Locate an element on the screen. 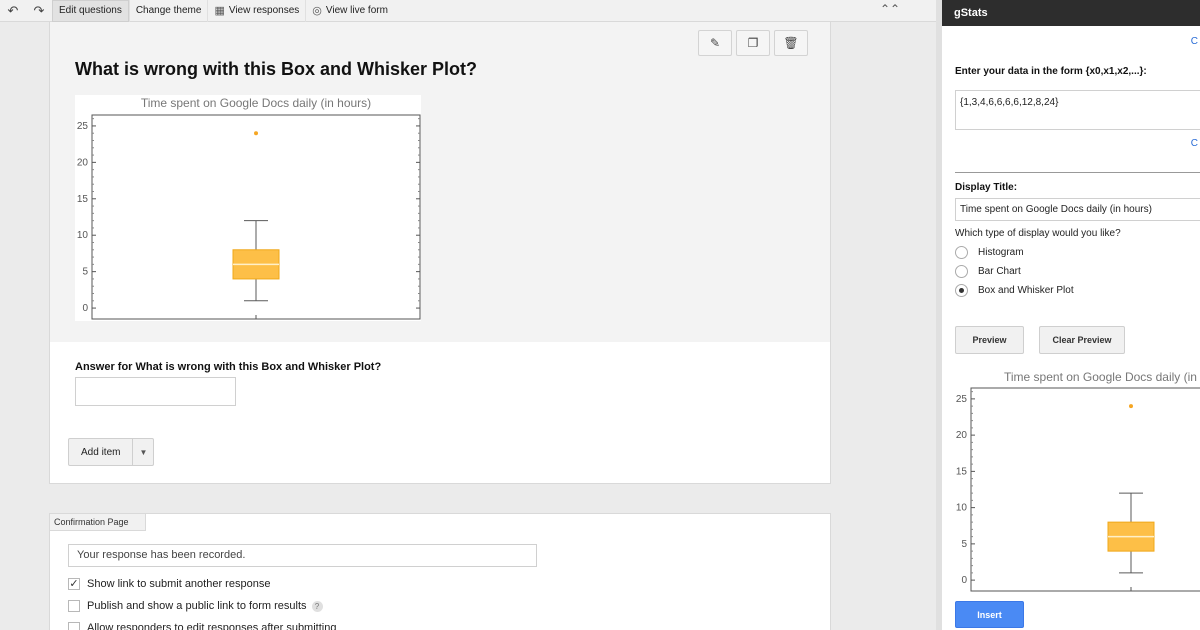  help-icon: ? is located at coordinates (317, 606).